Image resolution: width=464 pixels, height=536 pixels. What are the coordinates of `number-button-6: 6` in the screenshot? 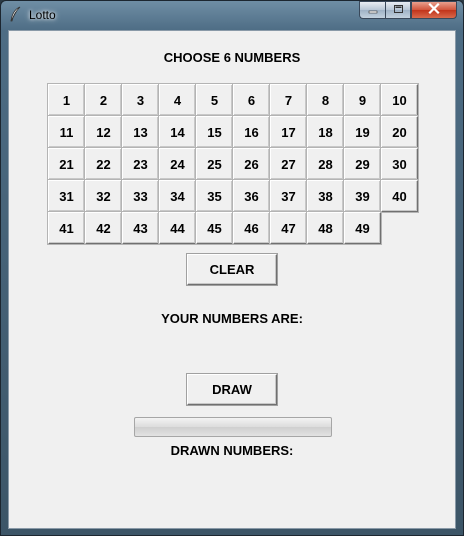 It's located at (251, 100).